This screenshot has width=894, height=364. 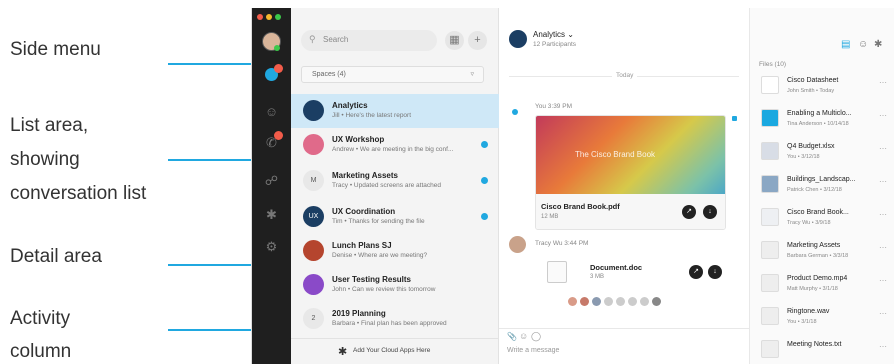 What do you see at coordinates (271, 214) in the screenshot?
I see `apps-icon: ✱` at bounding box center [271, 214].